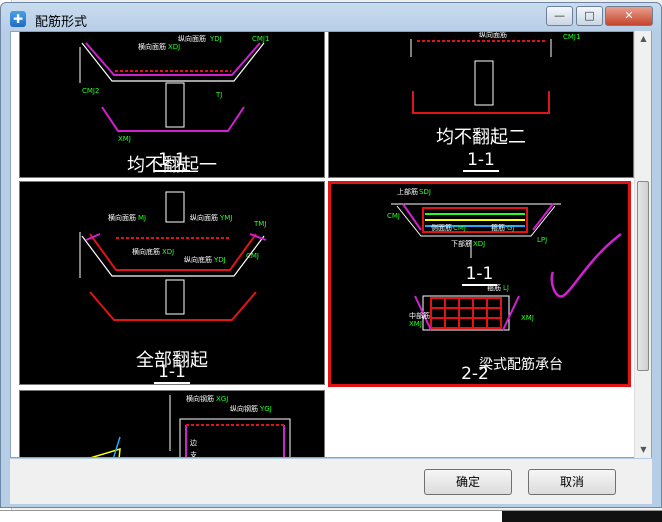  What do you see at coordinates (218, 95) in the screenshot?
I see `svg-text: TJ` at bounding box center [218, 95].